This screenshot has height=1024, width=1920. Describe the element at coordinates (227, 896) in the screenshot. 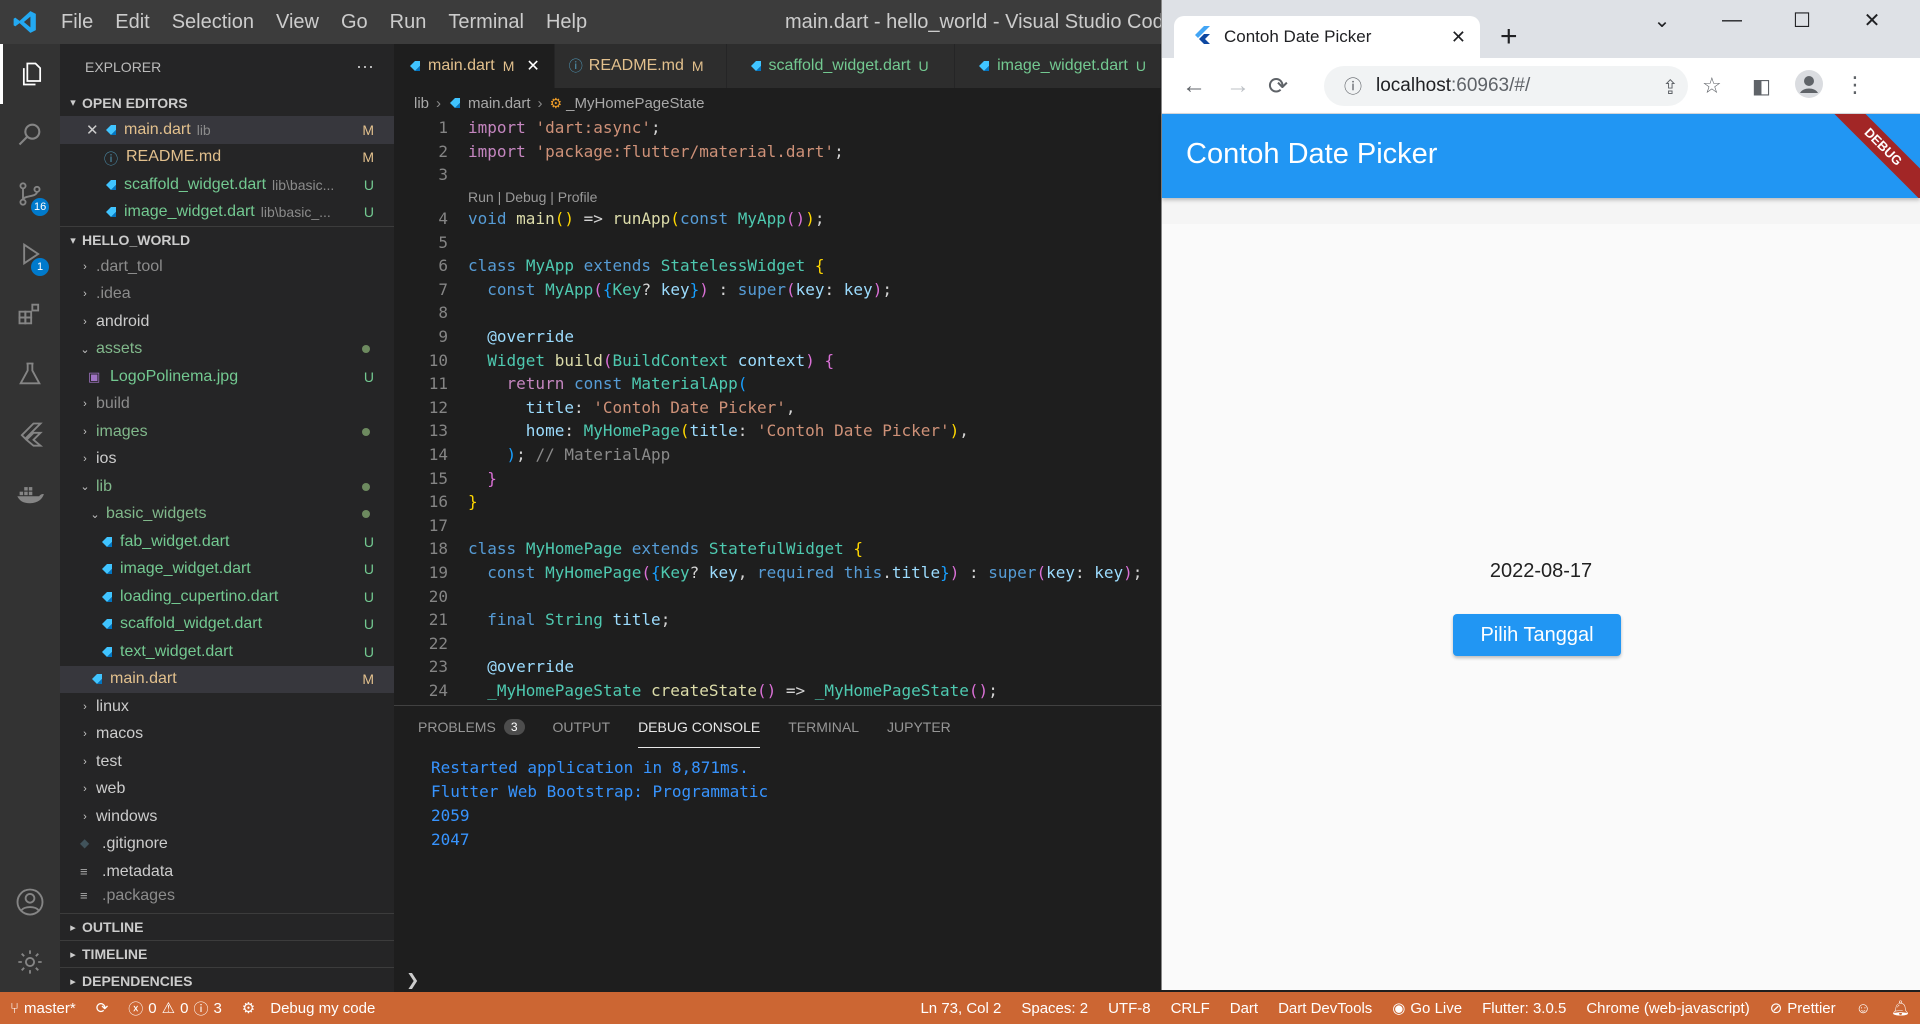

I see `file-item: ≡ .packages` at that location.